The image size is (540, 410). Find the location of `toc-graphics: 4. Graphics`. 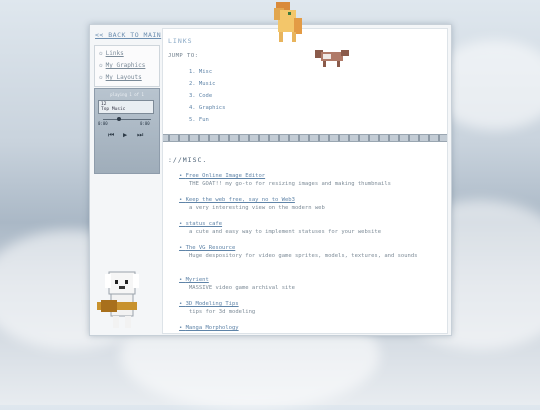

toc-graphics: 4. Graphics is located at coordinates (207, 108).